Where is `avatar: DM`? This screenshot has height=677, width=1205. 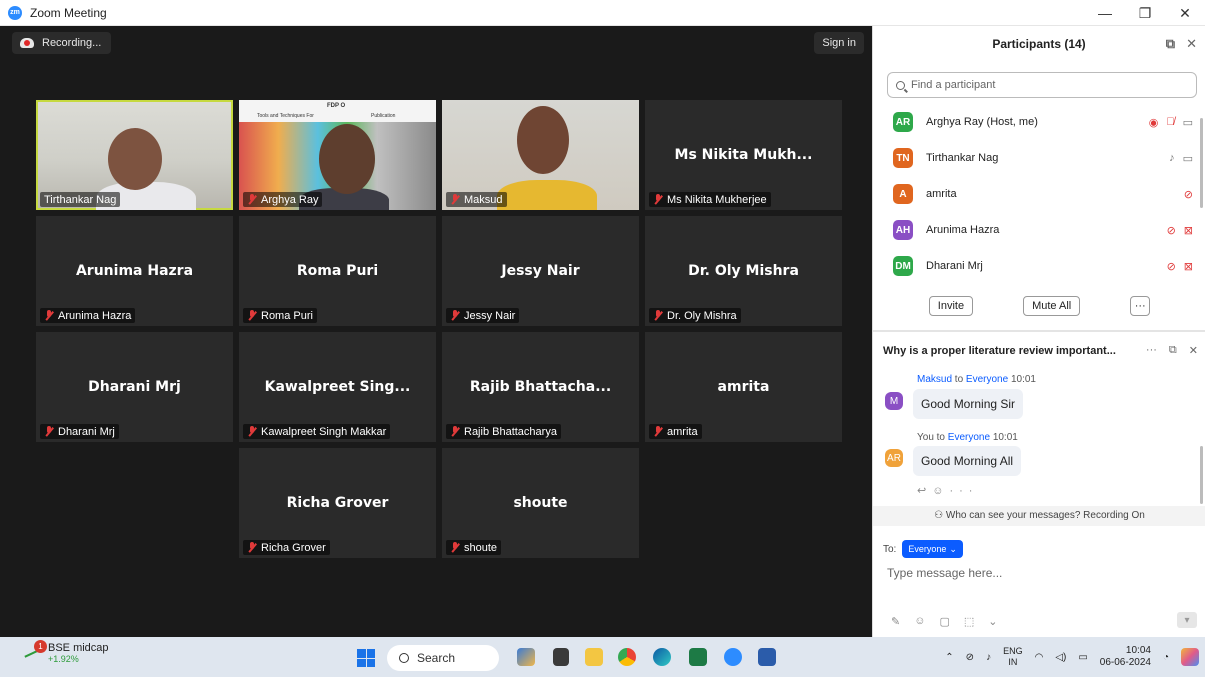 avatar: DM is located at coordinates (903, 266).